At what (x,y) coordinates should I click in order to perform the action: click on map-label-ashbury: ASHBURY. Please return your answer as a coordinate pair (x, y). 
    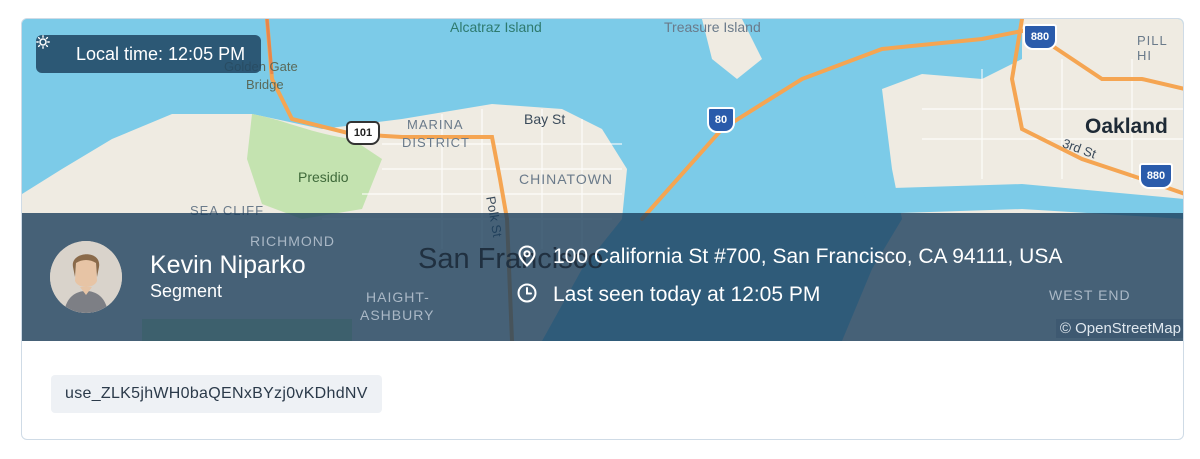
    Looking at the image, I should click on (397, 315).